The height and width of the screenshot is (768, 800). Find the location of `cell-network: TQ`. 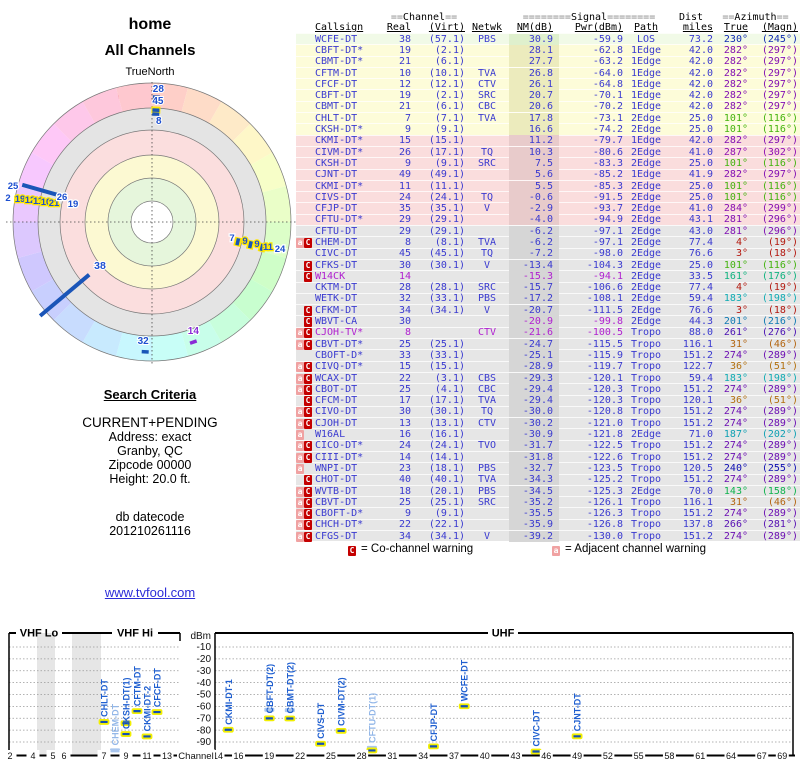

cell-network: TQ is located at coordinates (487, 412).